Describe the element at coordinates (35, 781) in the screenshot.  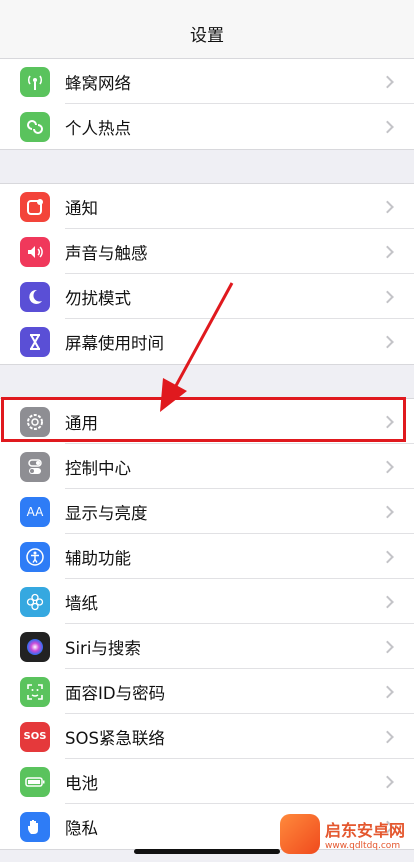
I see `battery-icon` at that location.